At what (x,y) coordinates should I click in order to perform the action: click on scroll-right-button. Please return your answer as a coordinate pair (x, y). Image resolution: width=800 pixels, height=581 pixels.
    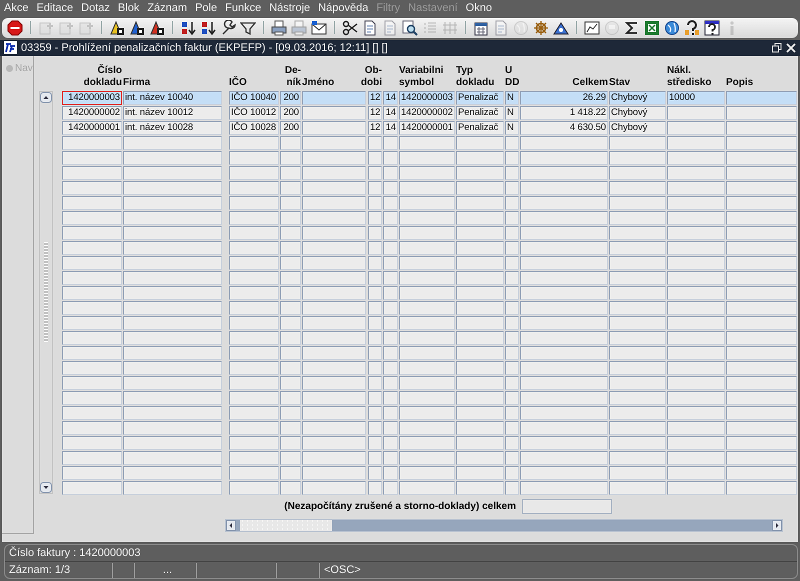
    Looking at the image, I should click on (777, 525).